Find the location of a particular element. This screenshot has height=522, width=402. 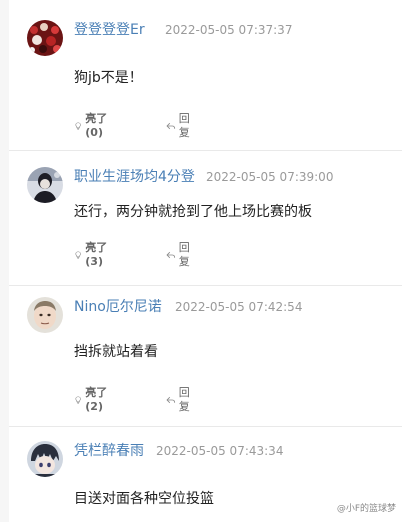

timestamp: 2022-05-05 07:43:34 is located at coordinates (220, 451).